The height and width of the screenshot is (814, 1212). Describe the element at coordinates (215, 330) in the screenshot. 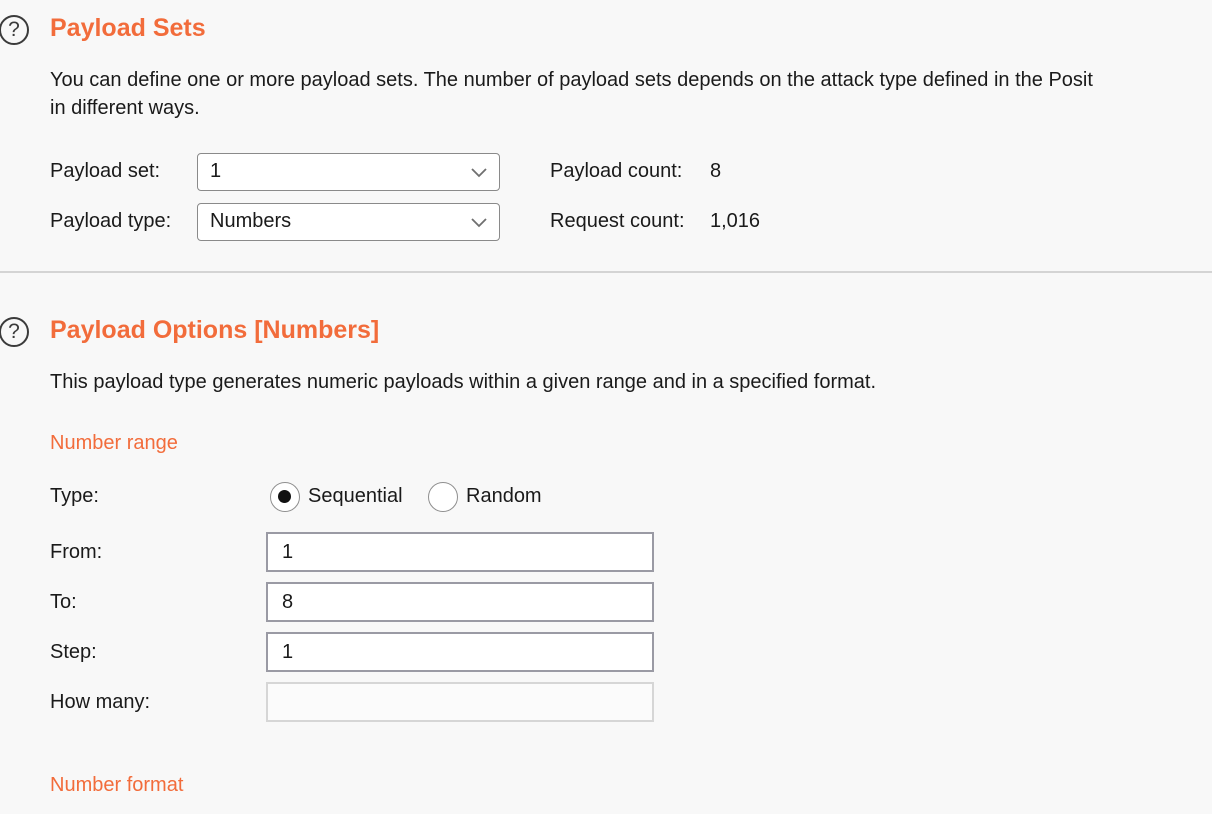

I see `payload-options-title: Payload Options [Numbers]` at that location.